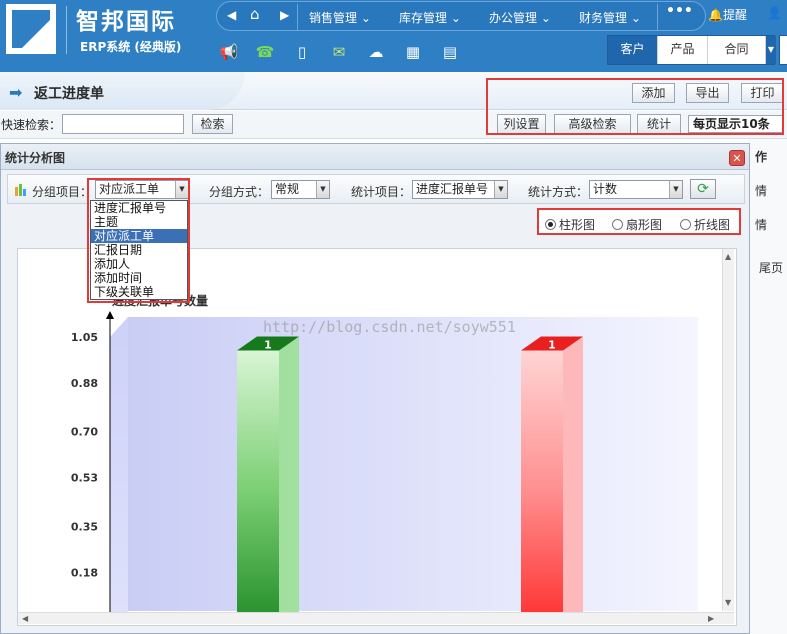  I want to click on search-label: 快速检索：, so click(31, 125).